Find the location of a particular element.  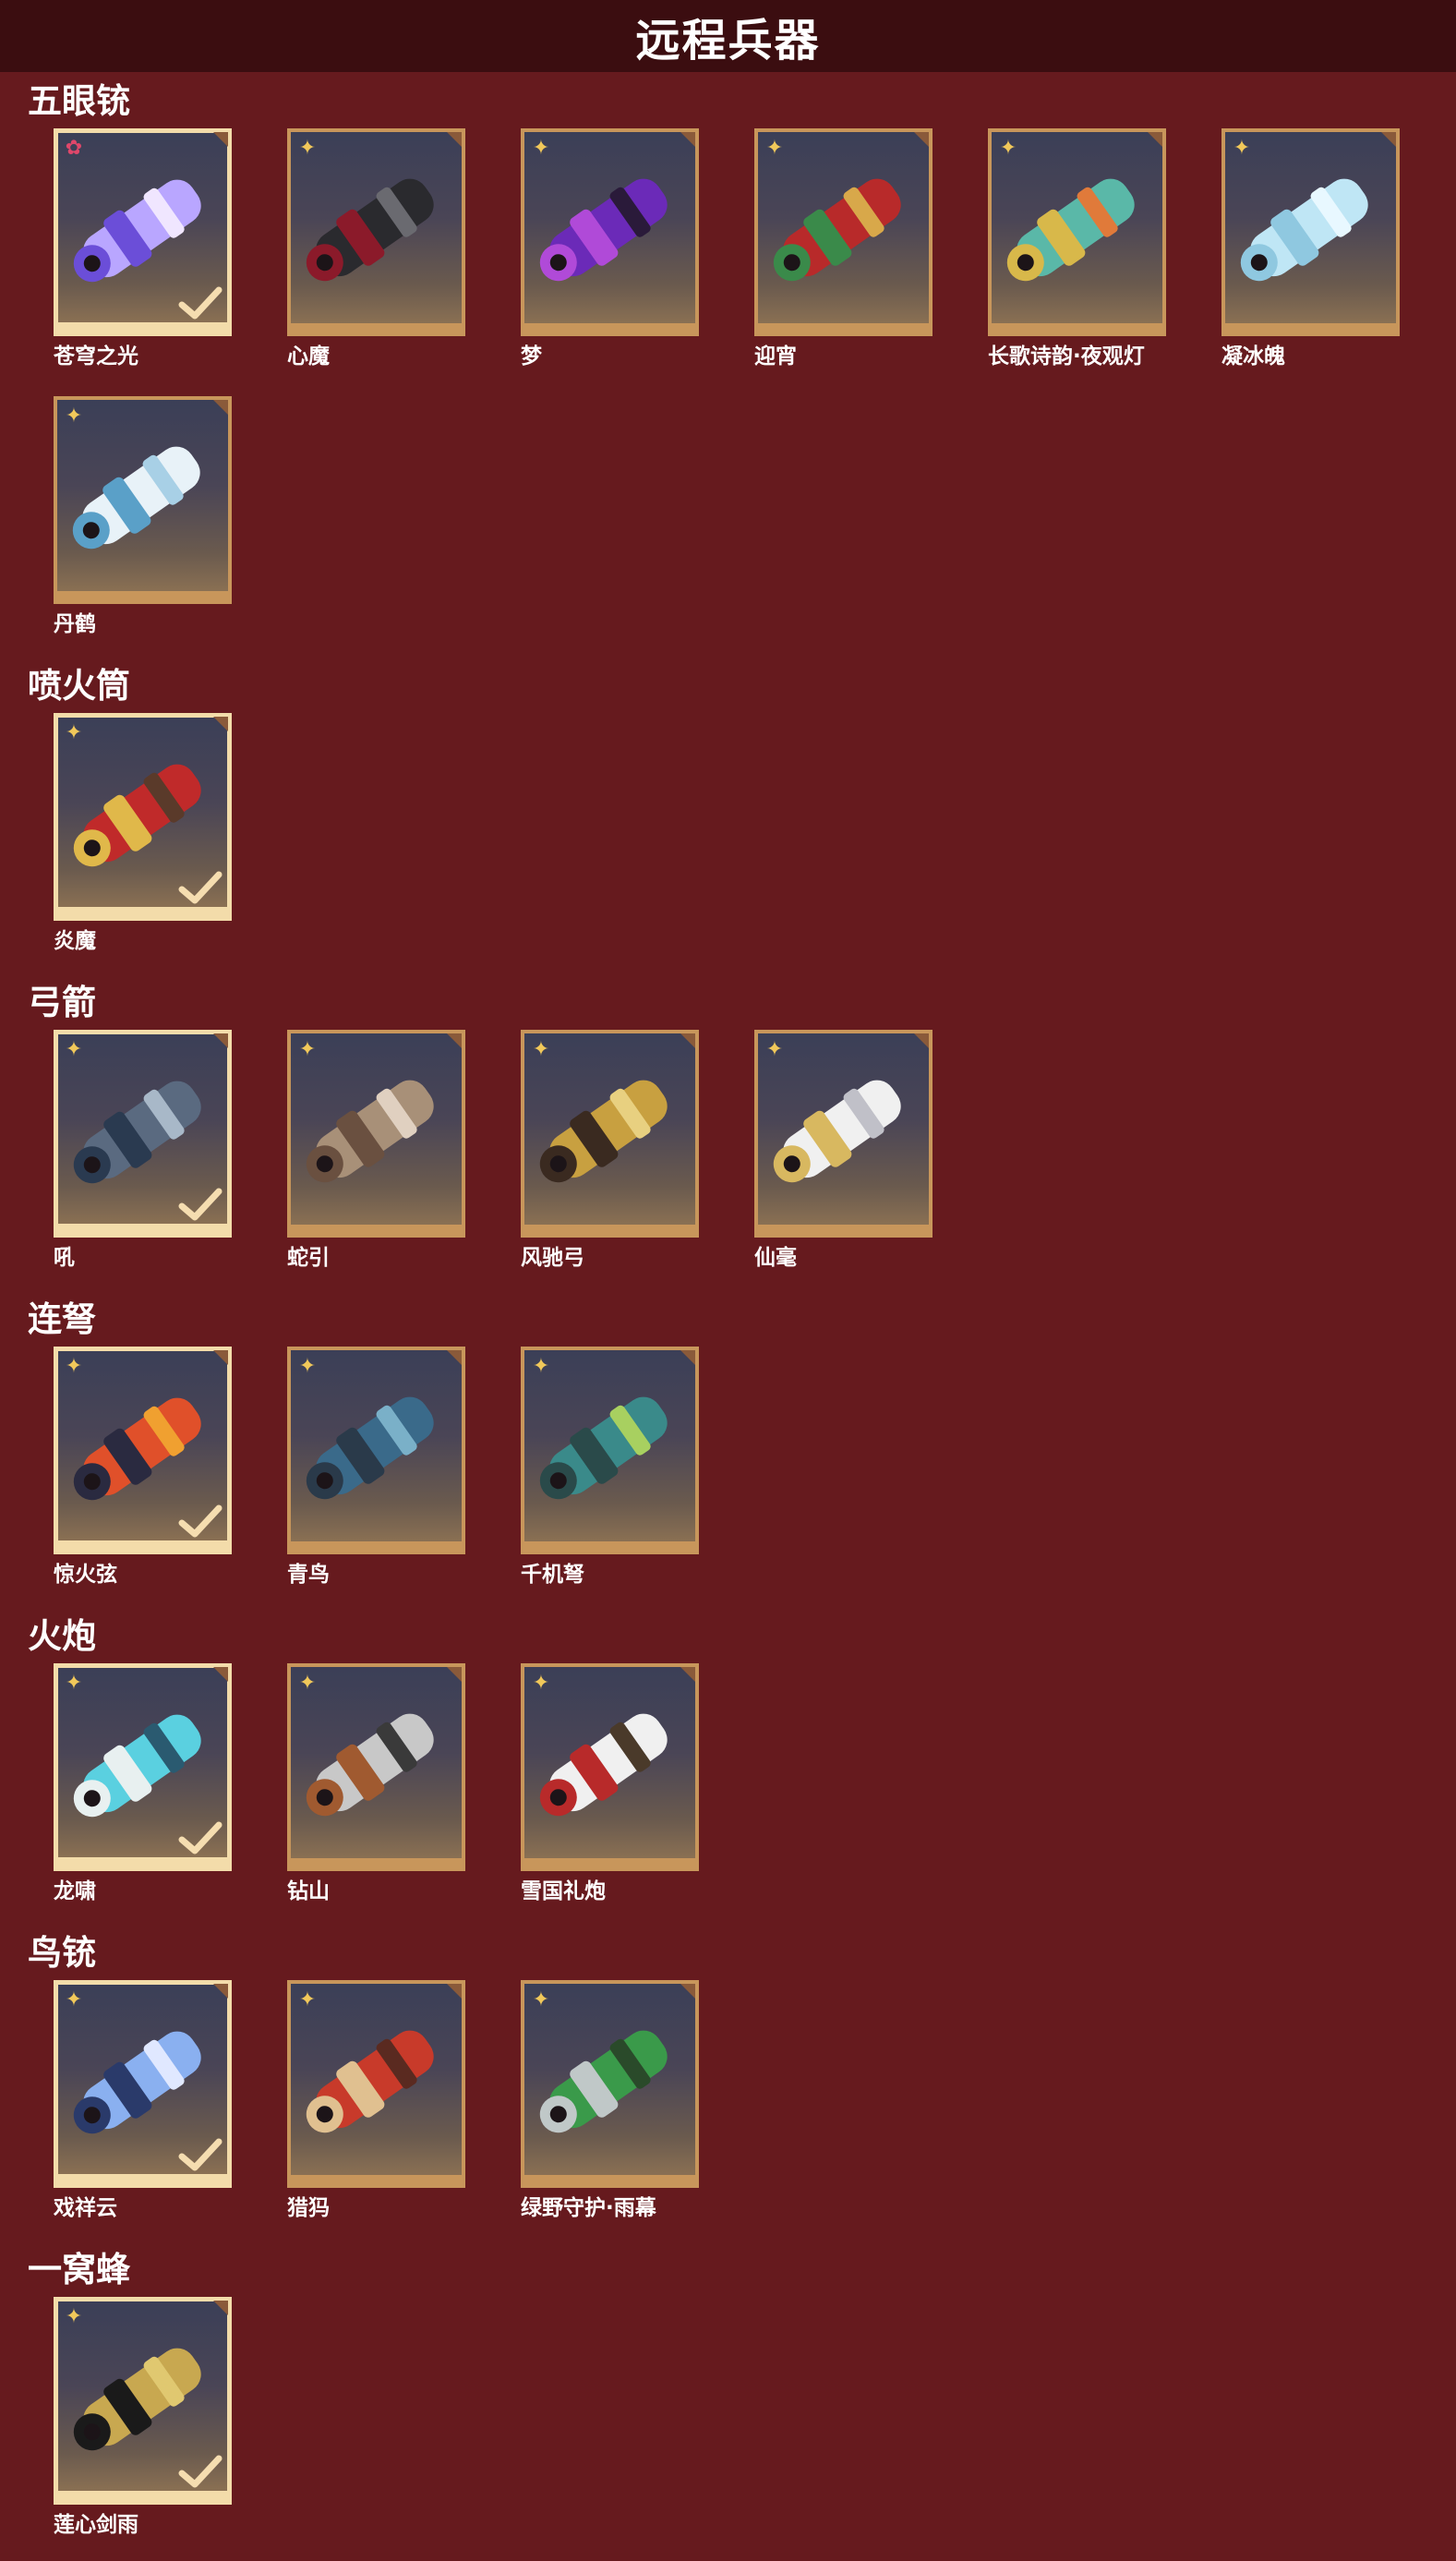

weapon-name: 雪国礼炮 is located at coordinates (563, 1891).